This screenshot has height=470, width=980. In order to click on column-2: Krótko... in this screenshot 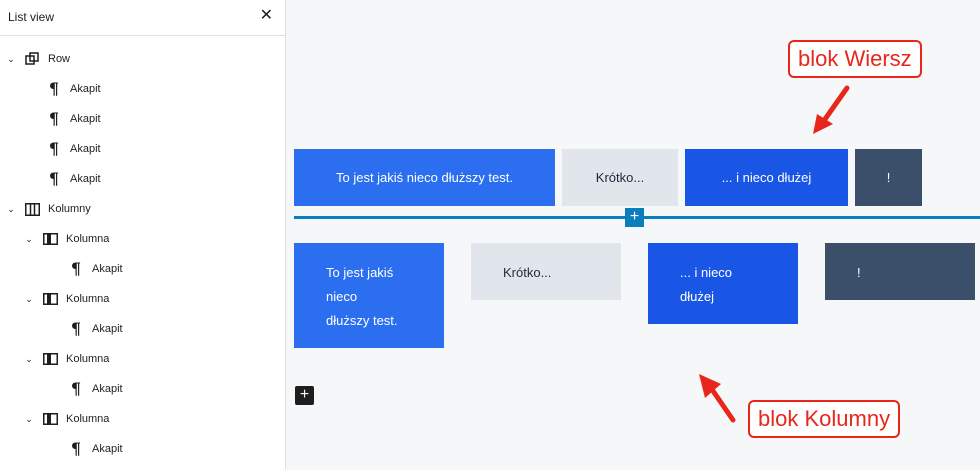, I will do `click(546, 271)`.